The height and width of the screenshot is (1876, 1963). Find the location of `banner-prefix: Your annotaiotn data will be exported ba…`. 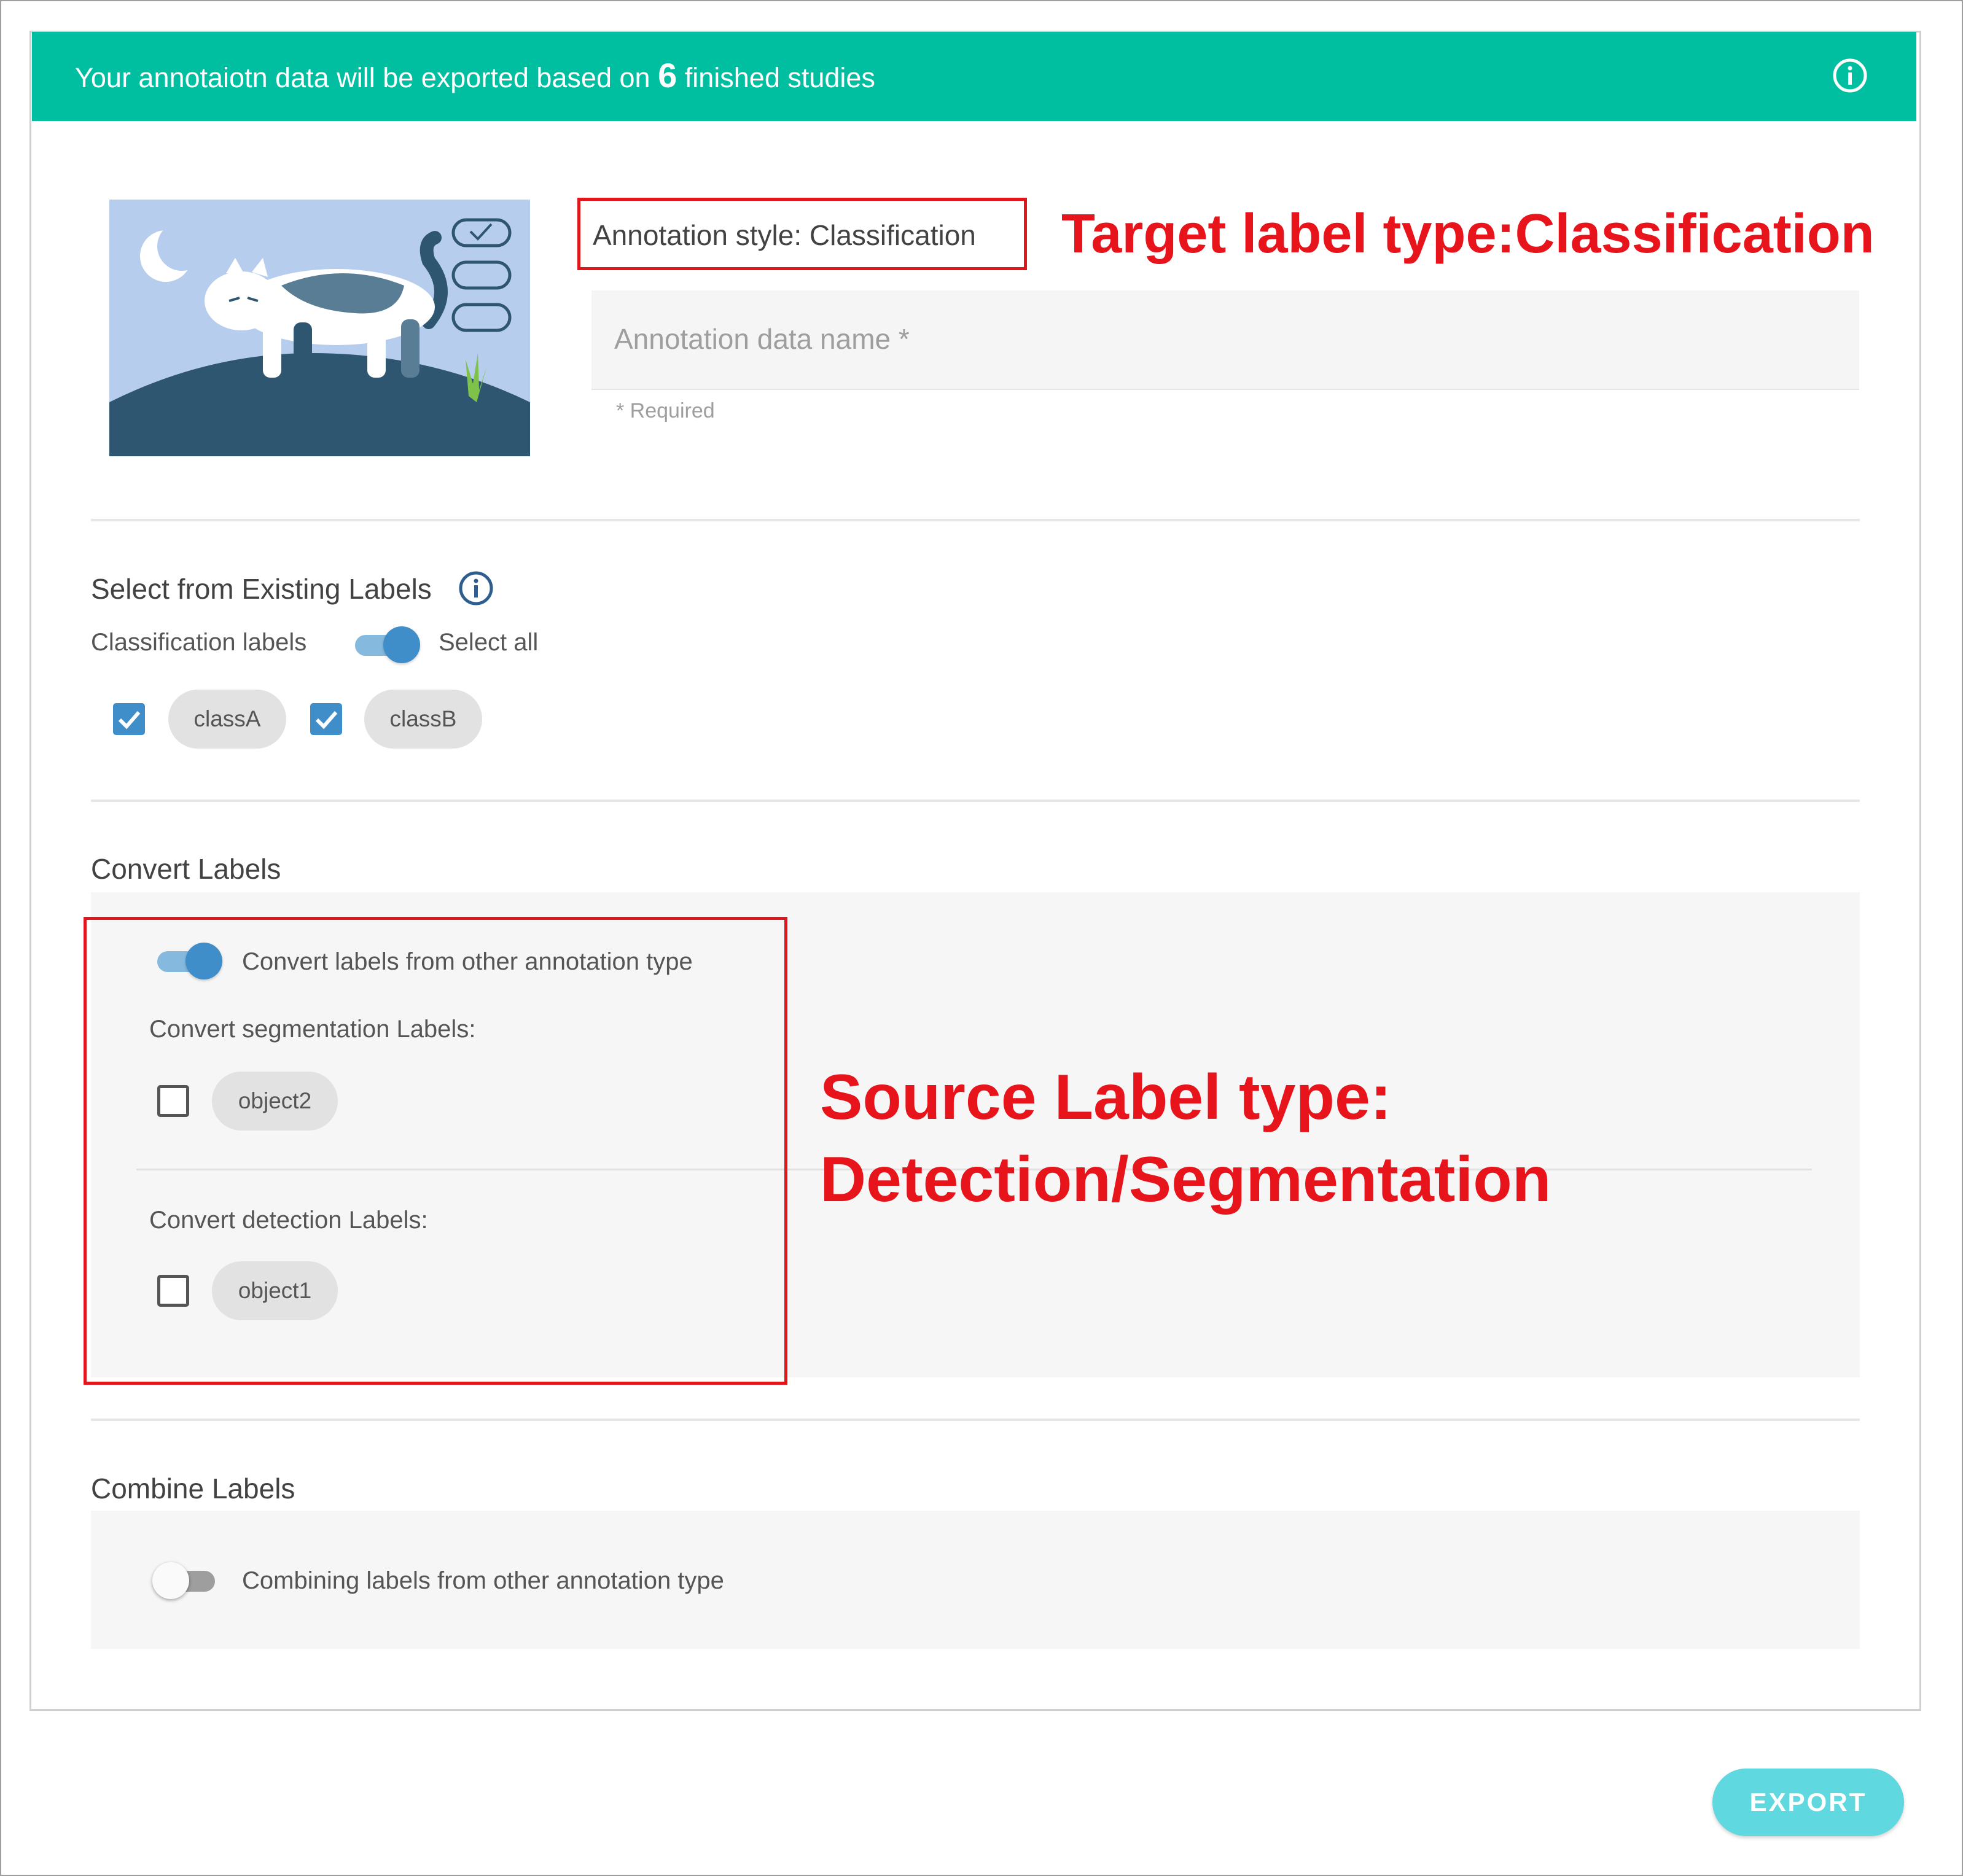

banner-prefix: Your annotaiotn data will be exported ba… is located at coordinates (362, 77).